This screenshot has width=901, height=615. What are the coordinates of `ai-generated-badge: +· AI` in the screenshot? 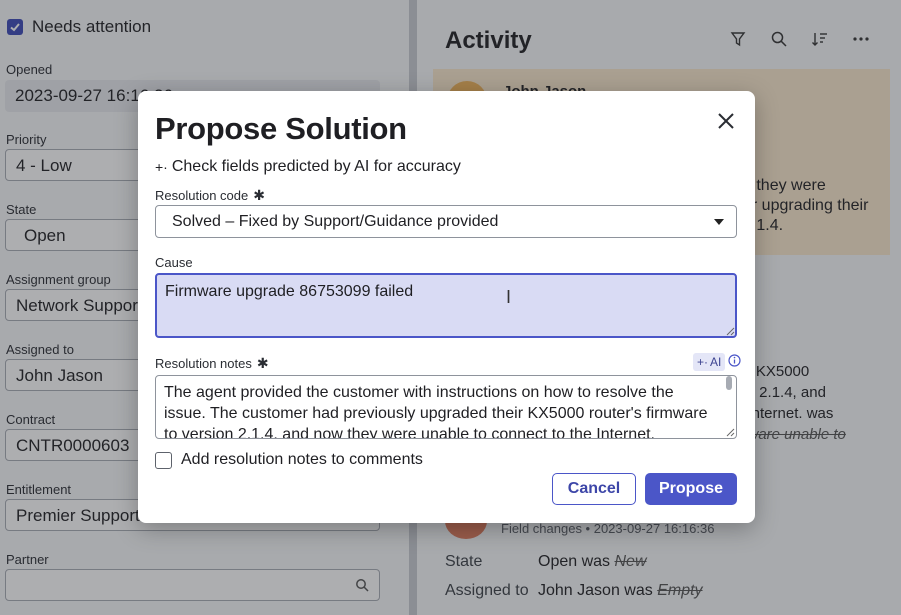 It's located at (709, 362).